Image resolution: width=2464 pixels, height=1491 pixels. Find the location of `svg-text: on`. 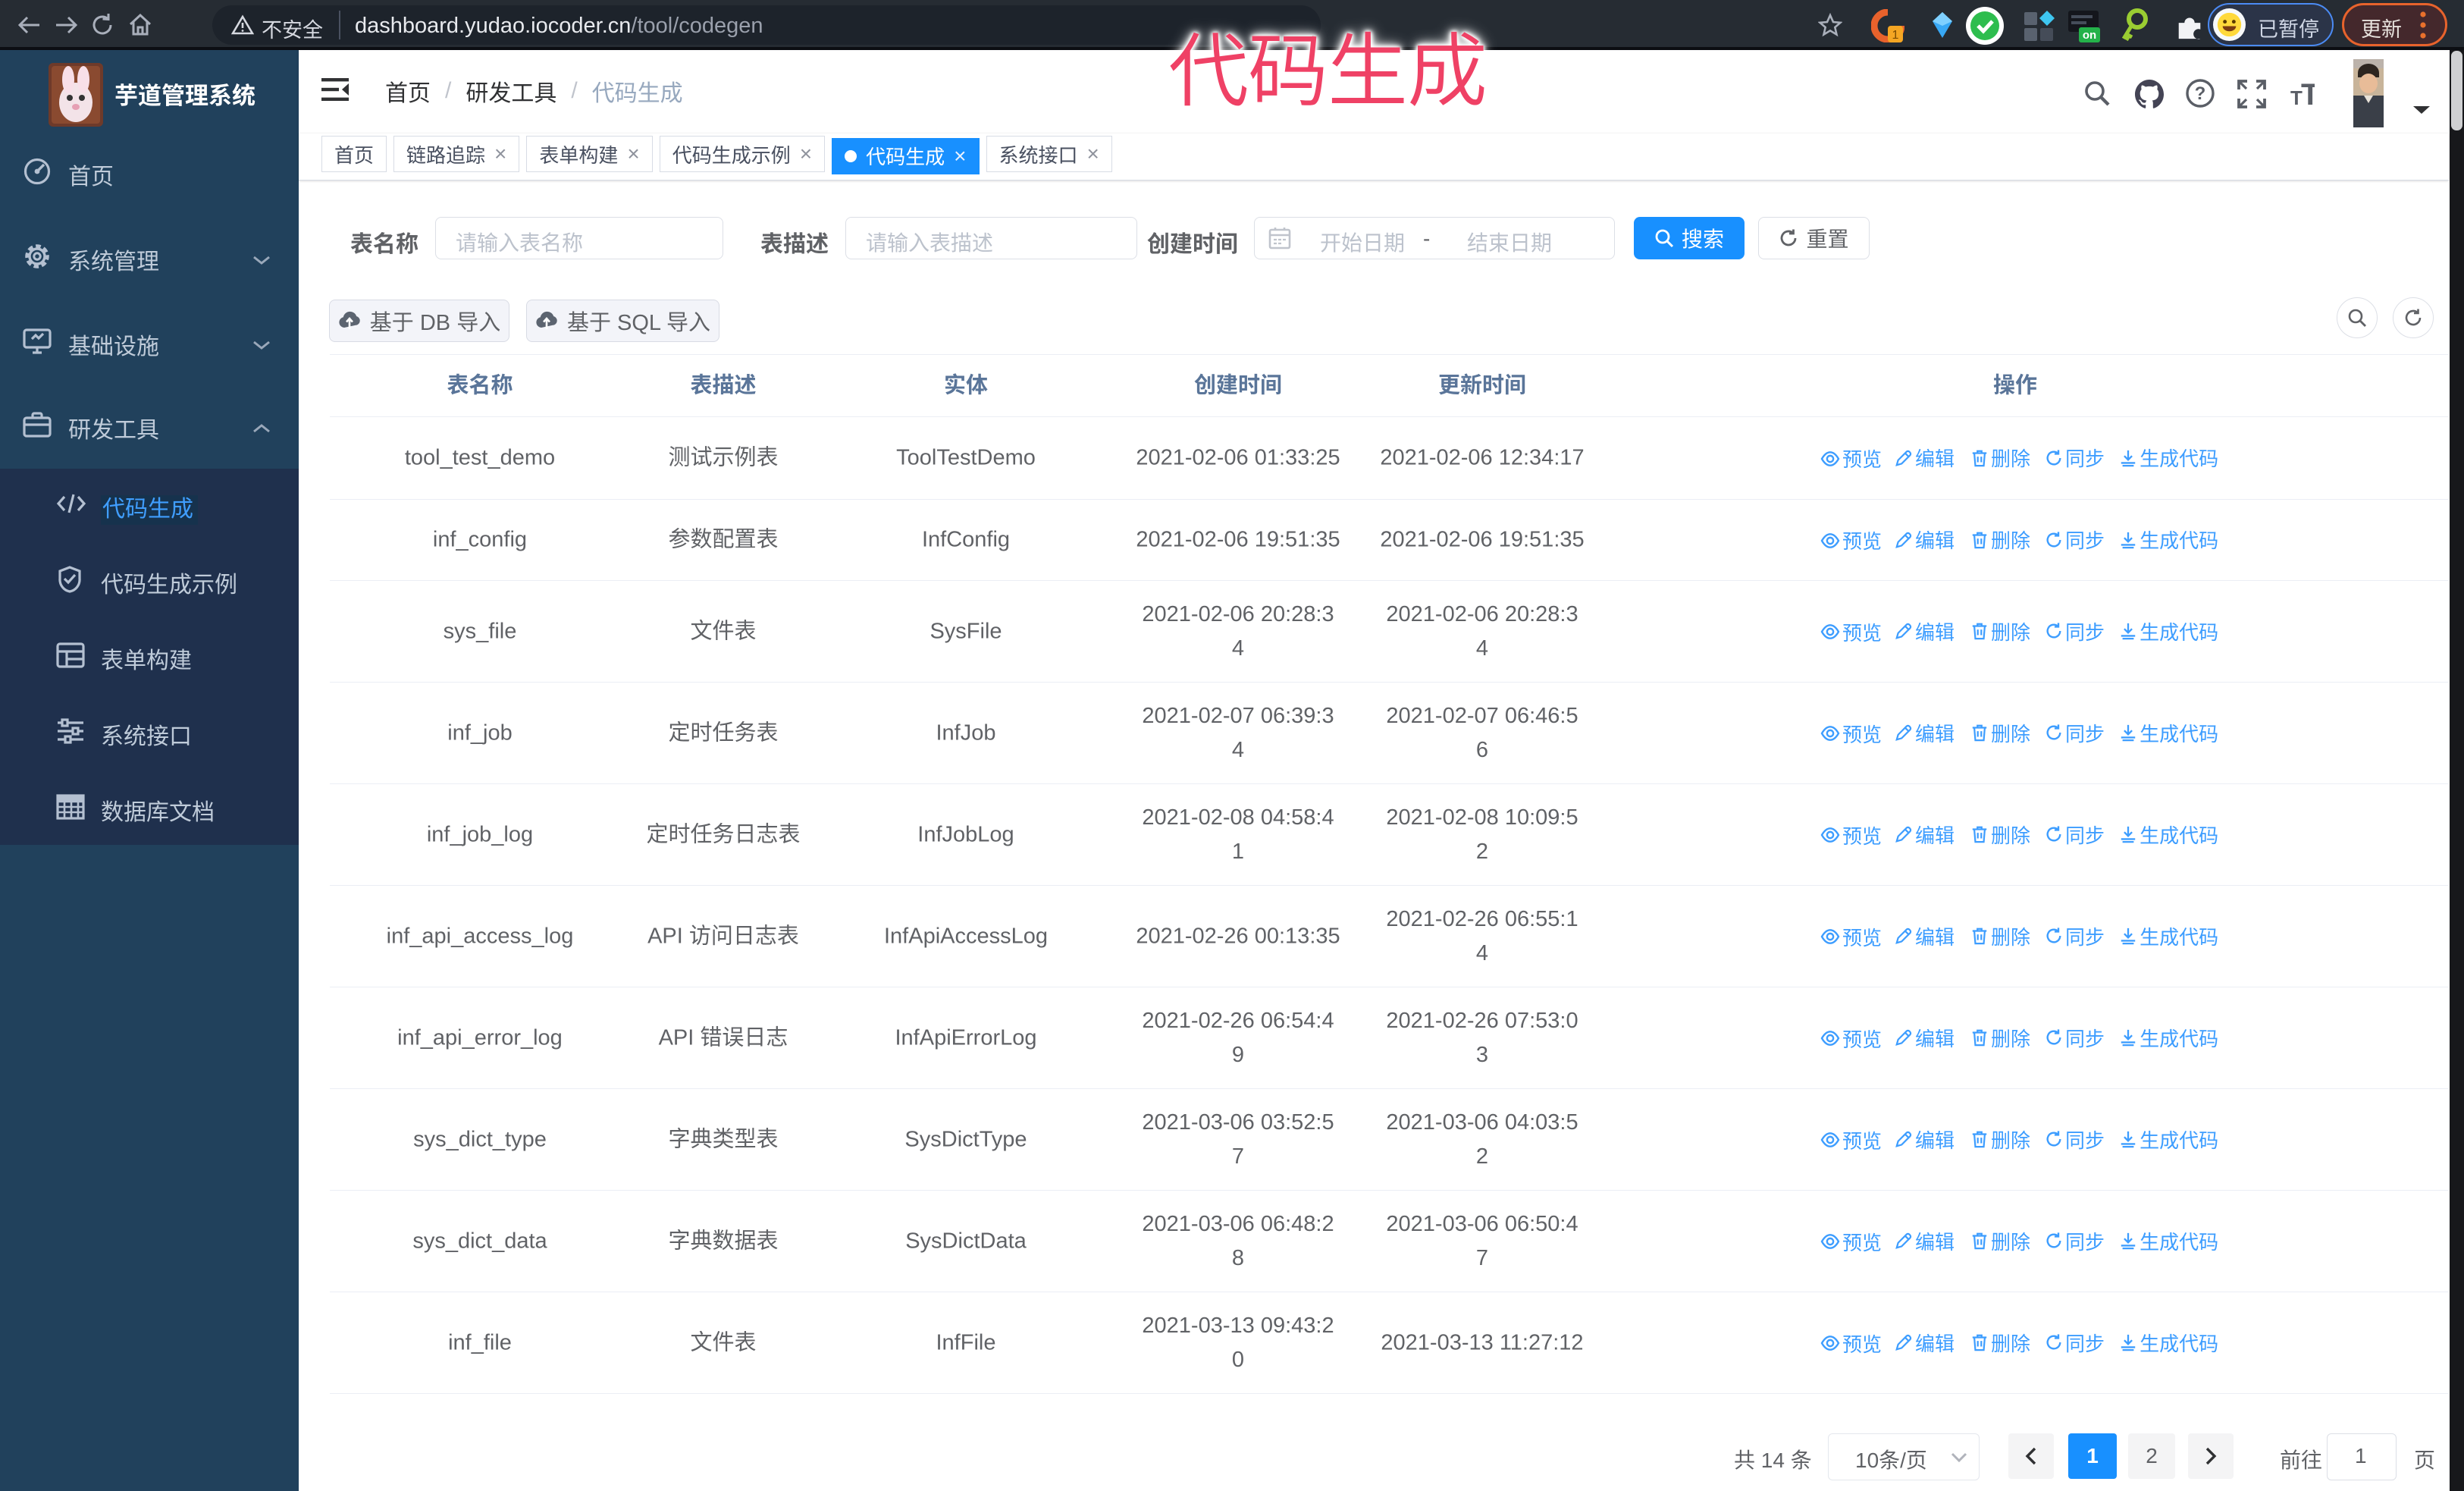

svg-text: on is located at coordinates (2089, 35).